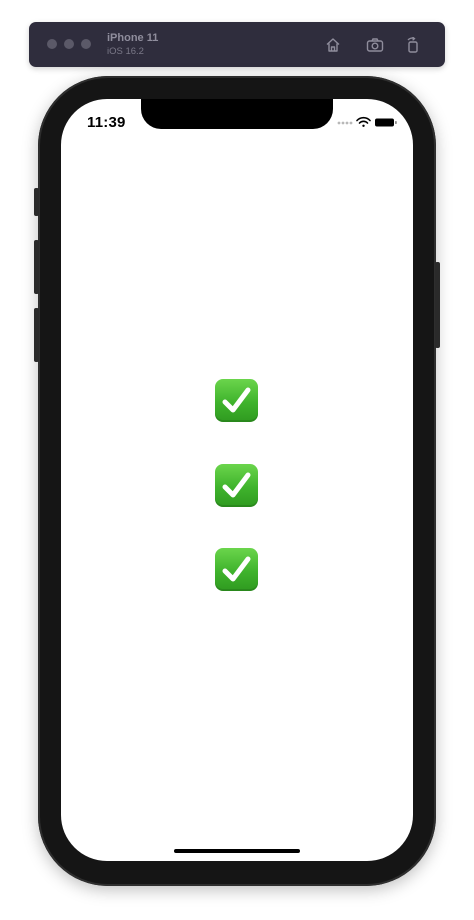 The image size is (474, 920). I want to click on rotate-icon, so click(412, 45).